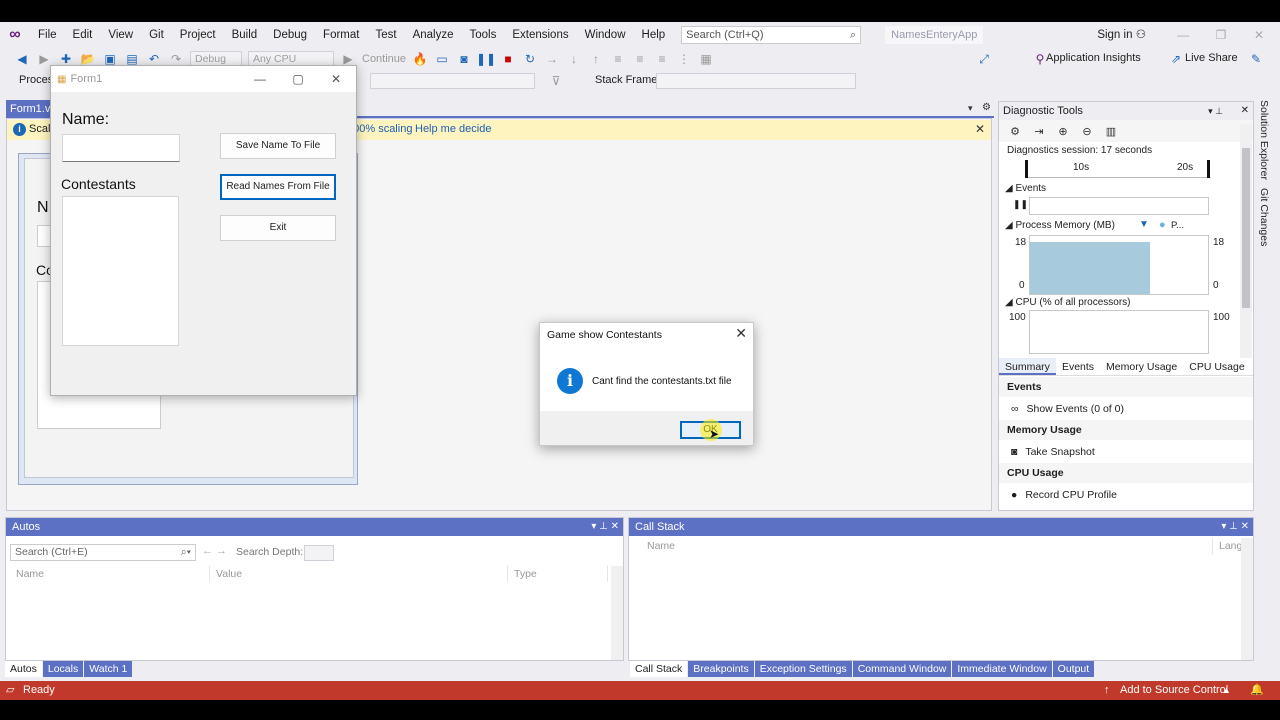  I want to click on tab-command-window: Command Window, so click(902, 669).